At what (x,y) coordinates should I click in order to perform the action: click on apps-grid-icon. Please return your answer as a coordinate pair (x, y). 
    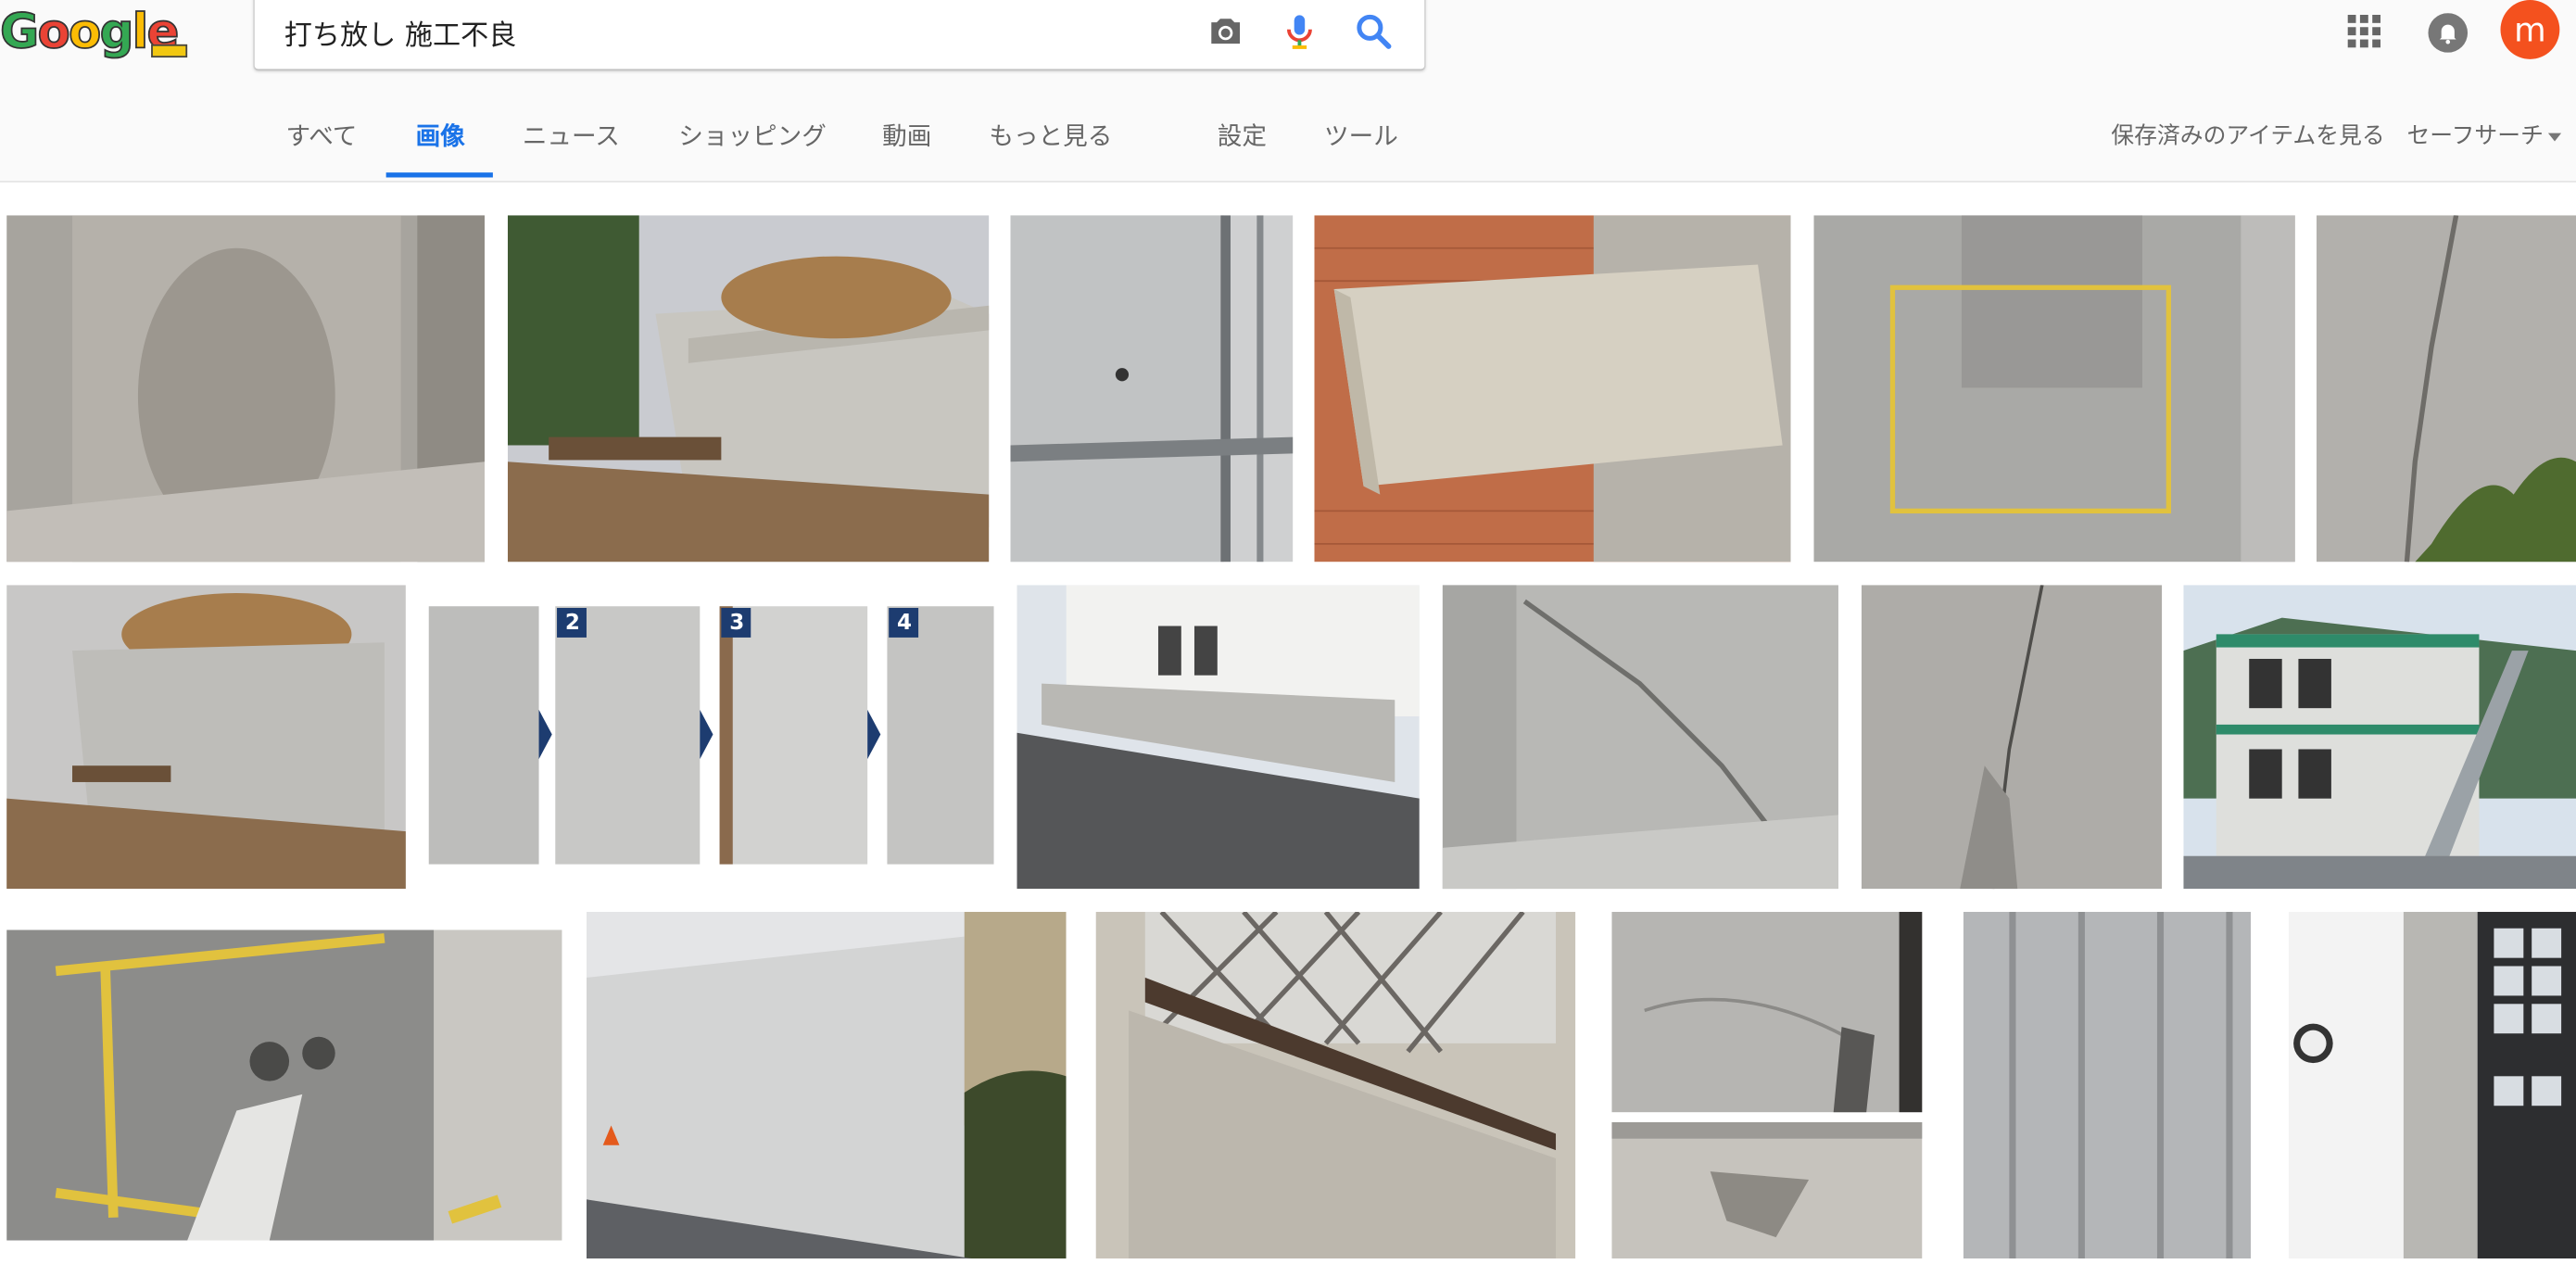
    Looking at the image, I should click on (2364, 31).